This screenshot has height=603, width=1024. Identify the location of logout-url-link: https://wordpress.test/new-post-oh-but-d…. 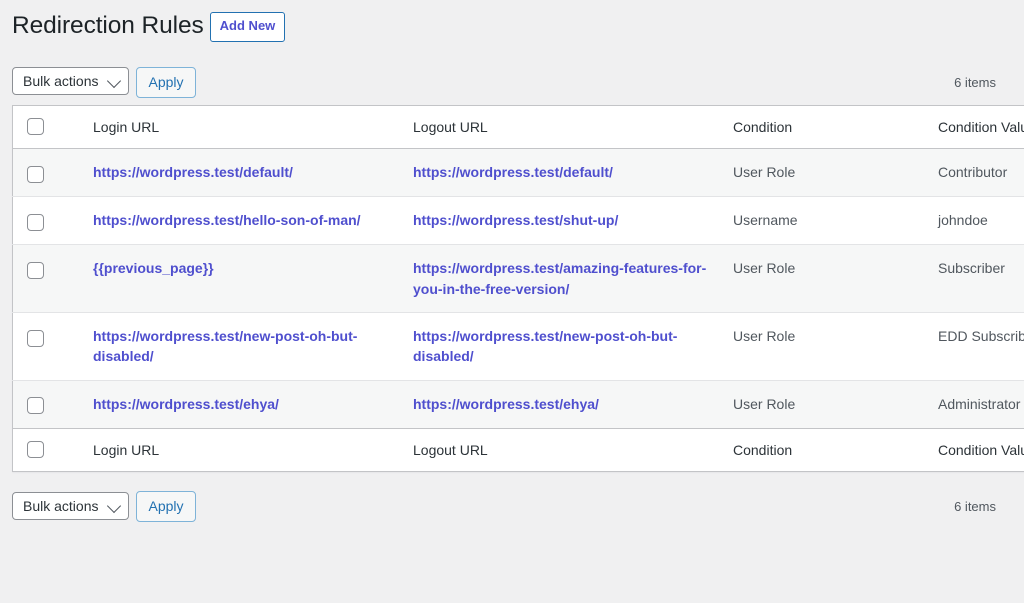
(545, 346).